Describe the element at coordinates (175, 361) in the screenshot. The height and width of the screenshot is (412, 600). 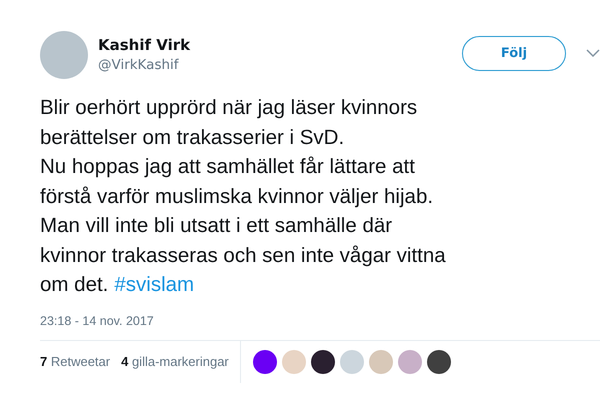
I see `stat-link: 4 gilla-markeringar` at that location.